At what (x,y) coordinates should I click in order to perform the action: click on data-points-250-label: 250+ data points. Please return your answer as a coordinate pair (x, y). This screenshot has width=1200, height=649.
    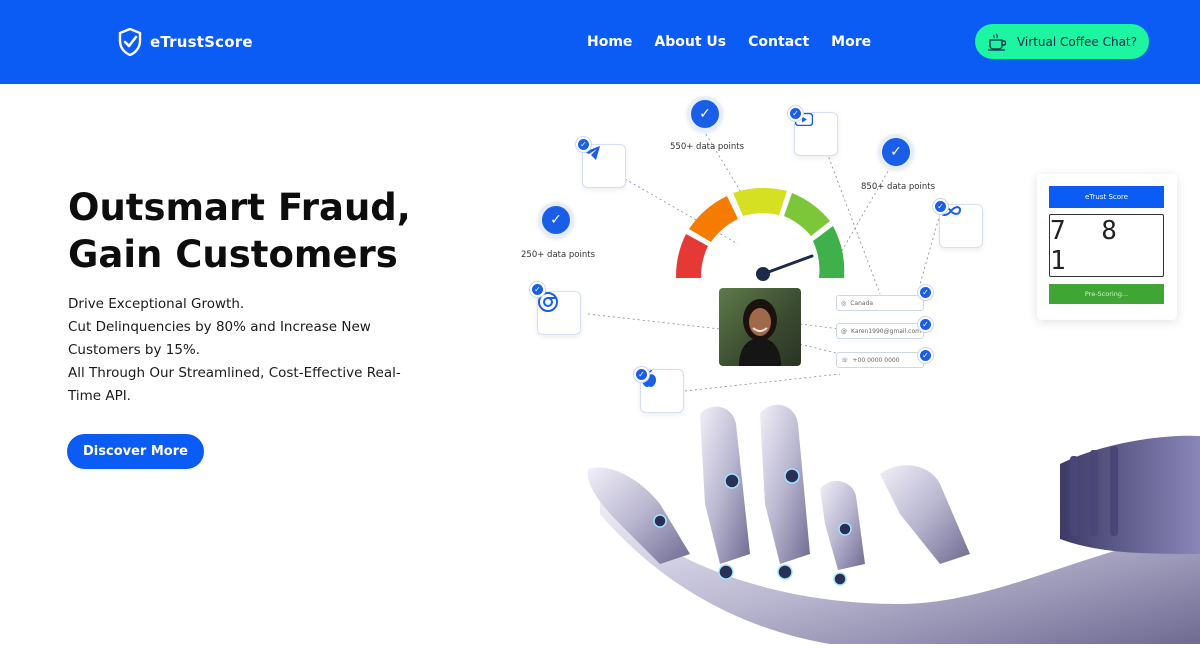
    Looking at the image, I should click on (558, 255).